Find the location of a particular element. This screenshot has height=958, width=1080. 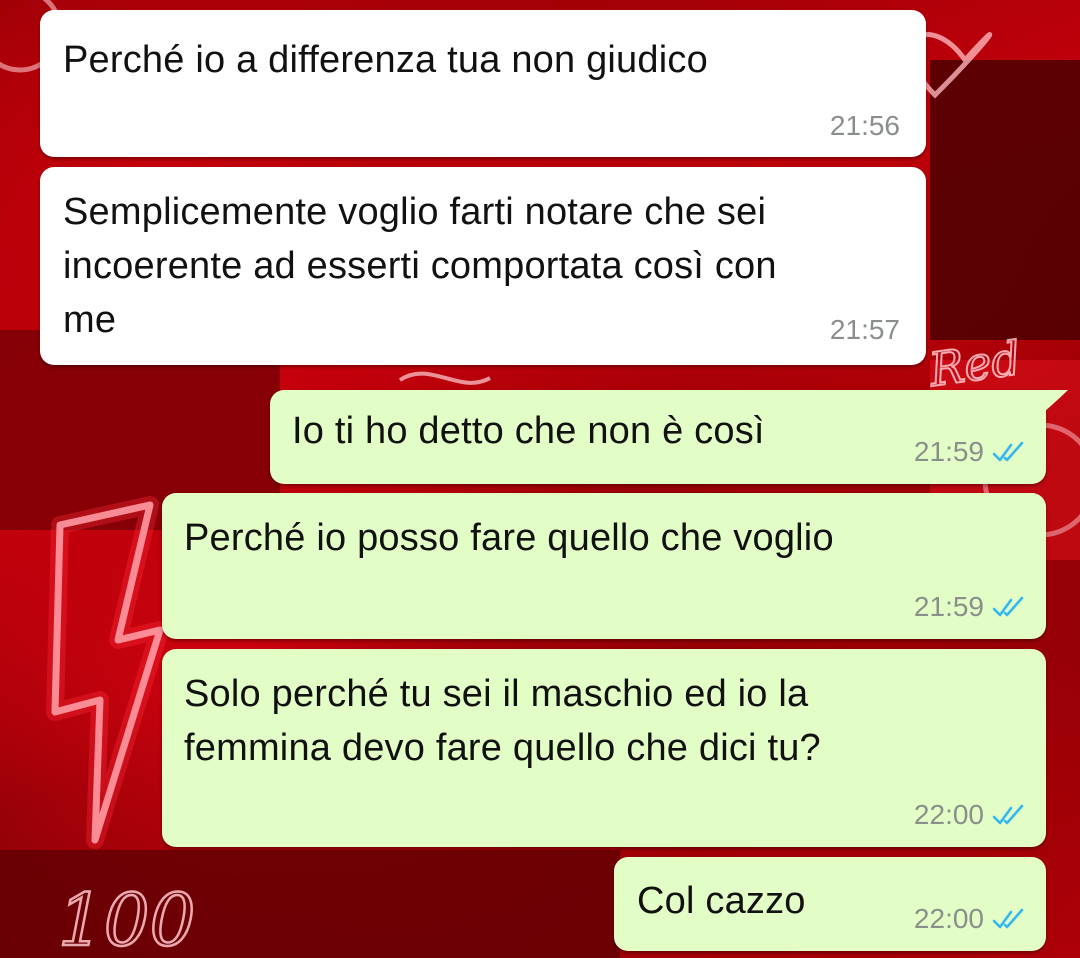

outgoing-message: Io ti ho detto che non è così 21:59 is located at coordinates (658, 437).